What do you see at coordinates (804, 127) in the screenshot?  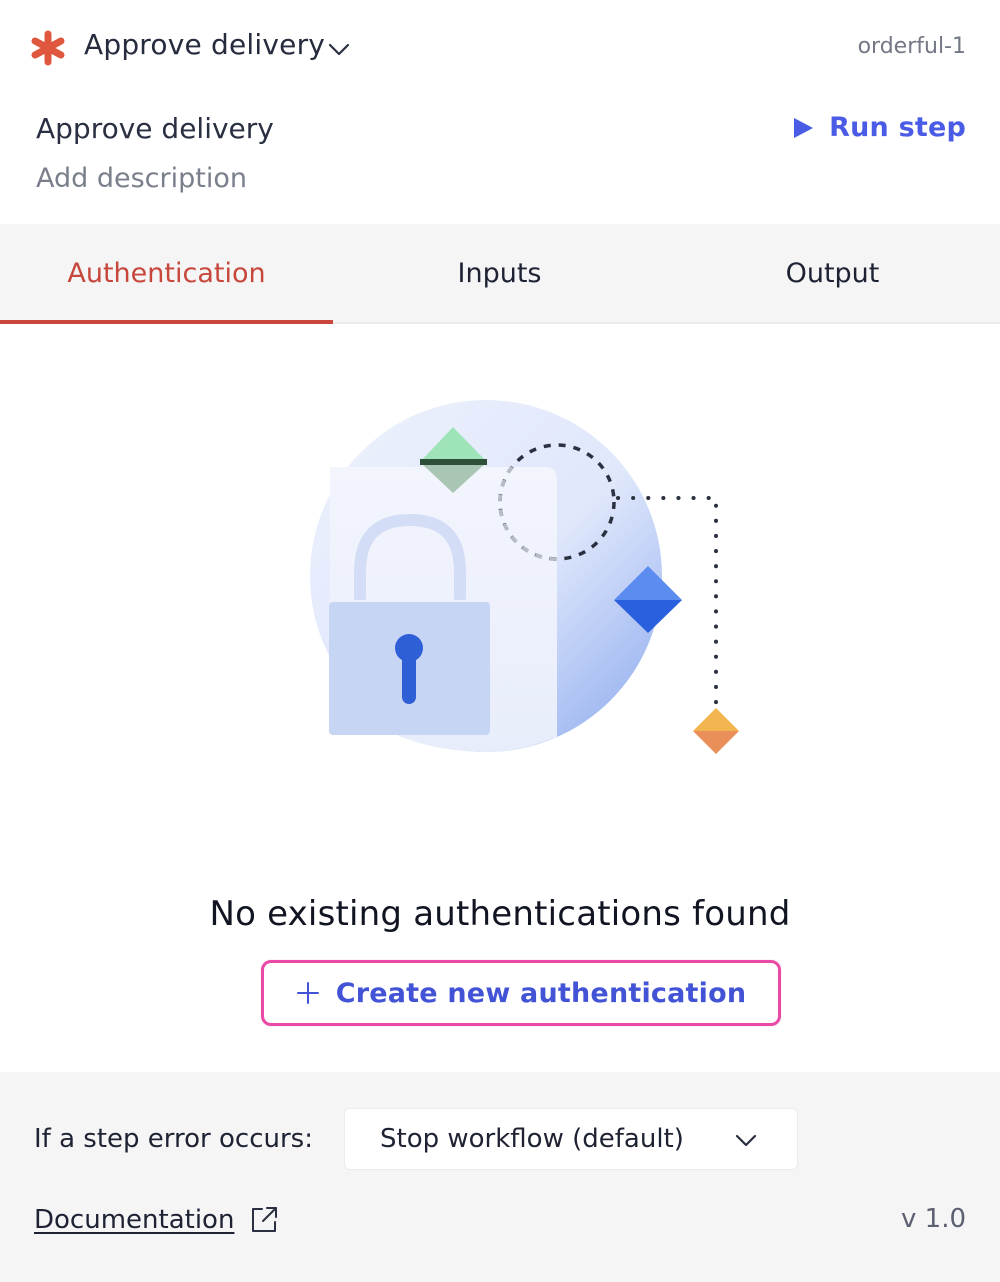 I see `play-icon` at bounding box center [804, 127].